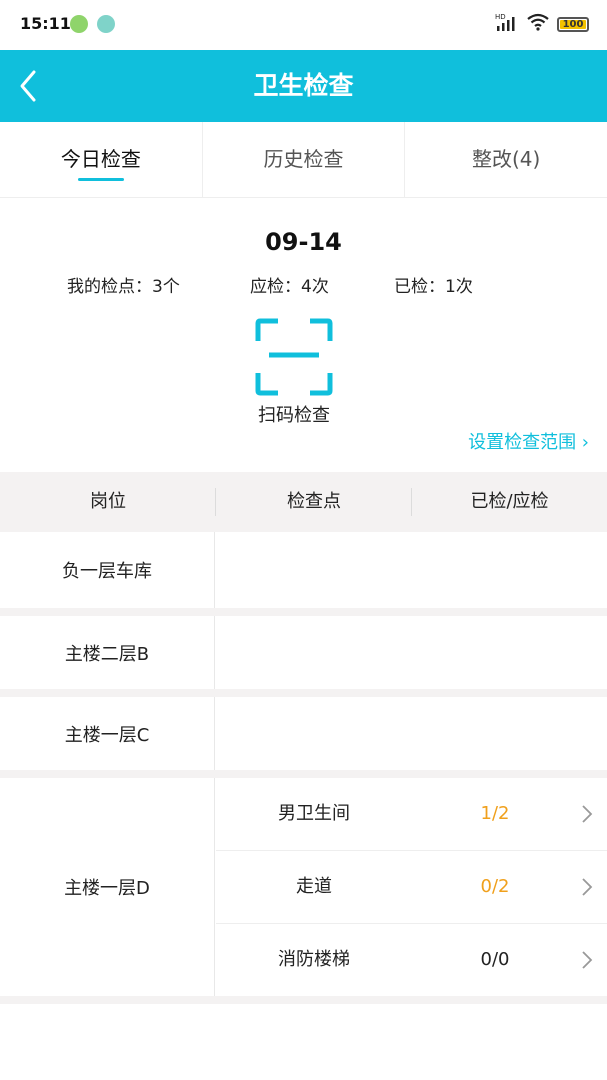 This screenshot has width=607, height=1080. I want to click on battery-icon: 100, so click(573, 24).